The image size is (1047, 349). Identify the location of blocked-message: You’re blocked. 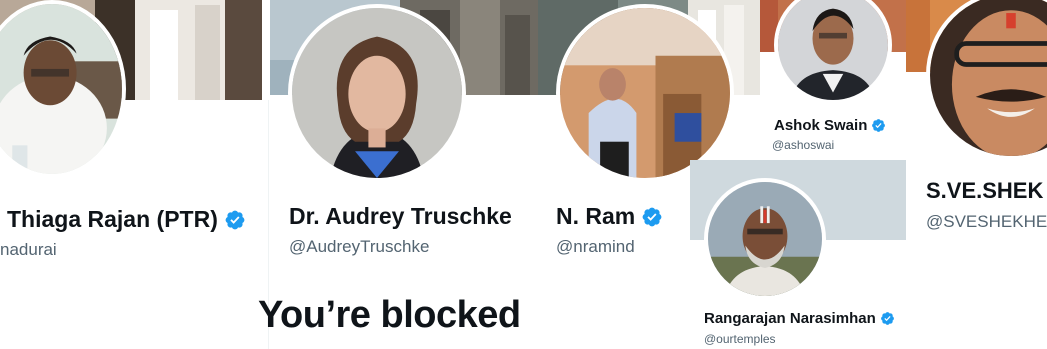
(389, 315).